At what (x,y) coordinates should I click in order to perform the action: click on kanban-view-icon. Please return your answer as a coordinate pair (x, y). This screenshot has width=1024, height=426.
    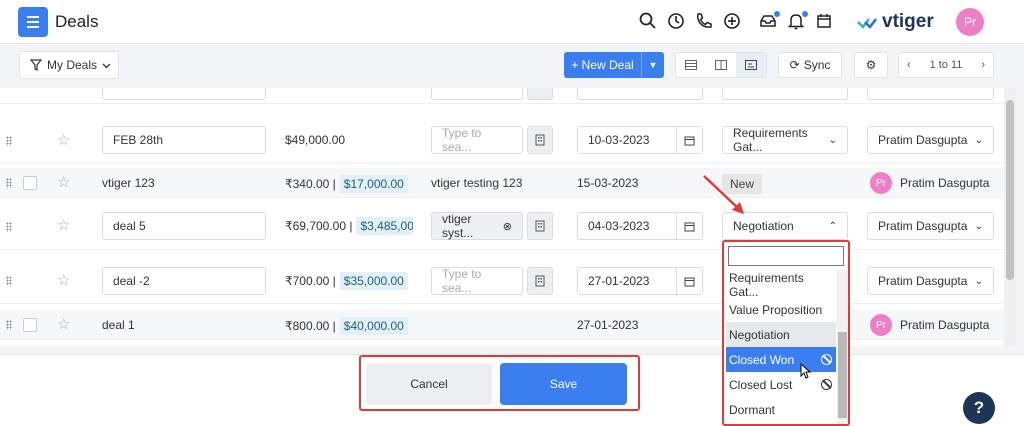
    Looking at the image, I should click on (721, 65).